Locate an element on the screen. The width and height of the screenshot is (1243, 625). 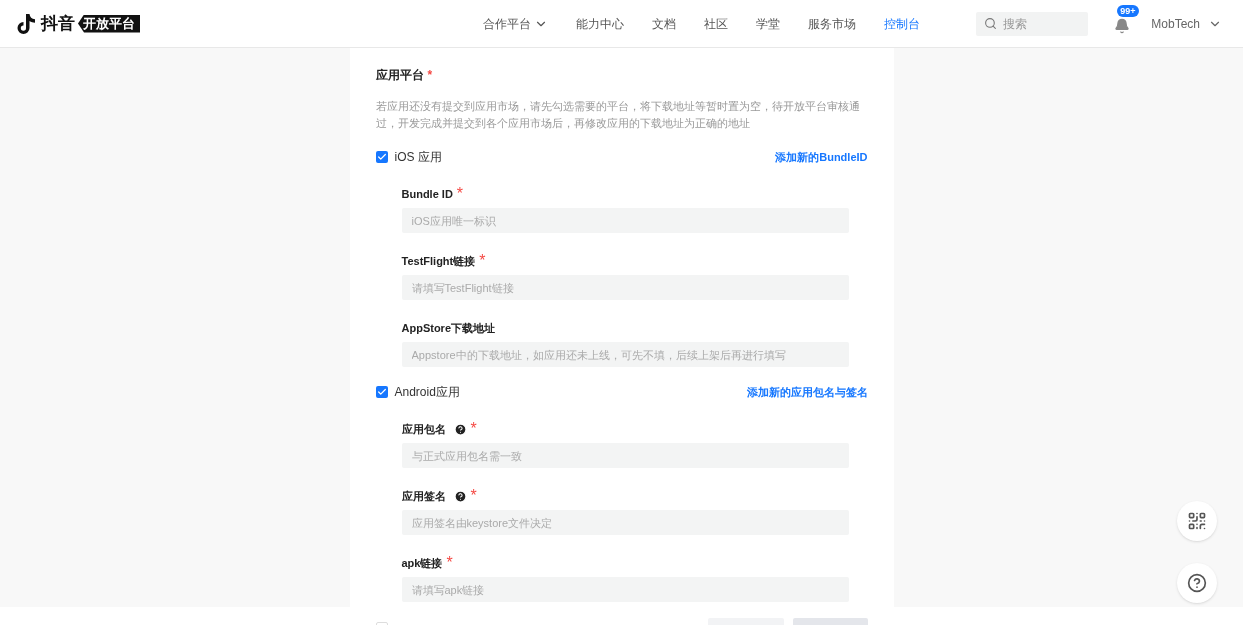
nav-link: 合作平台 is located at coordinates (516, 23).